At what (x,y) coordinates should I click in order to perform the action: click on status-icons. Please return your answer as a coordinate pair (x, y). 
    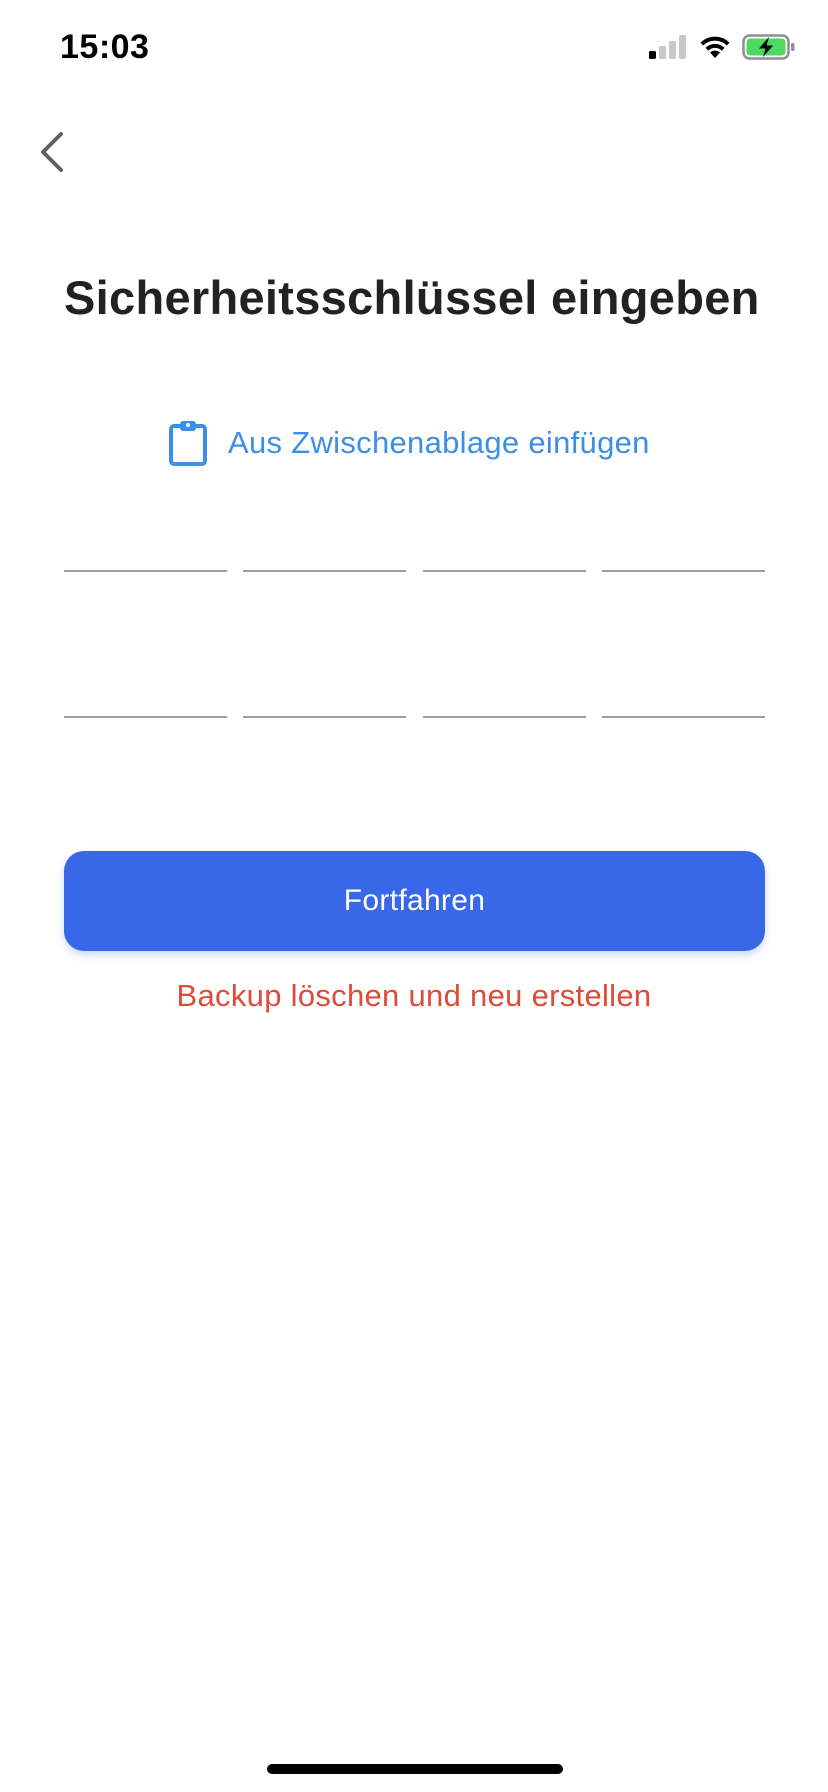
    Looking at the image, I should click on (722, 47).